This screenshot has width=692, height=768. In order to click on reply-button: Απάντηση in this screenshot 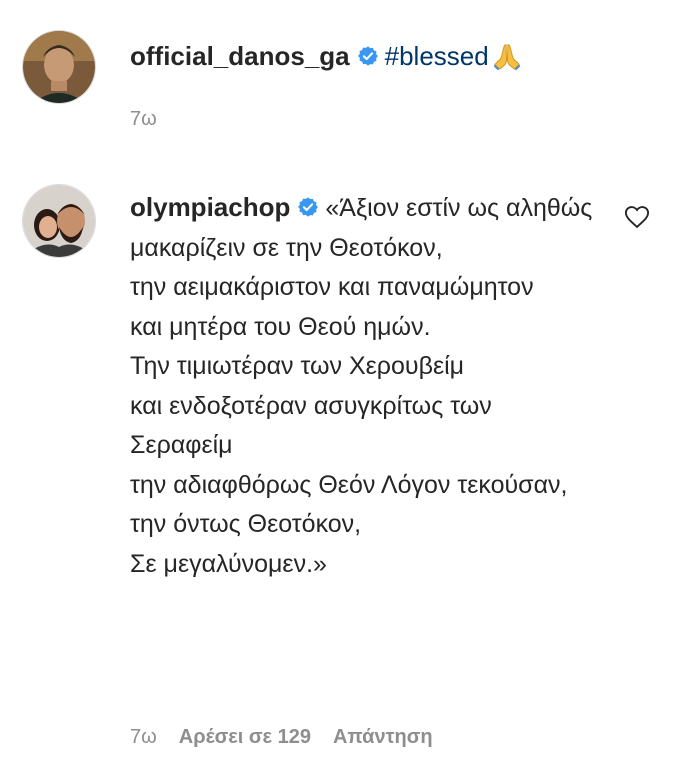, I will do `click(383, 737)`.